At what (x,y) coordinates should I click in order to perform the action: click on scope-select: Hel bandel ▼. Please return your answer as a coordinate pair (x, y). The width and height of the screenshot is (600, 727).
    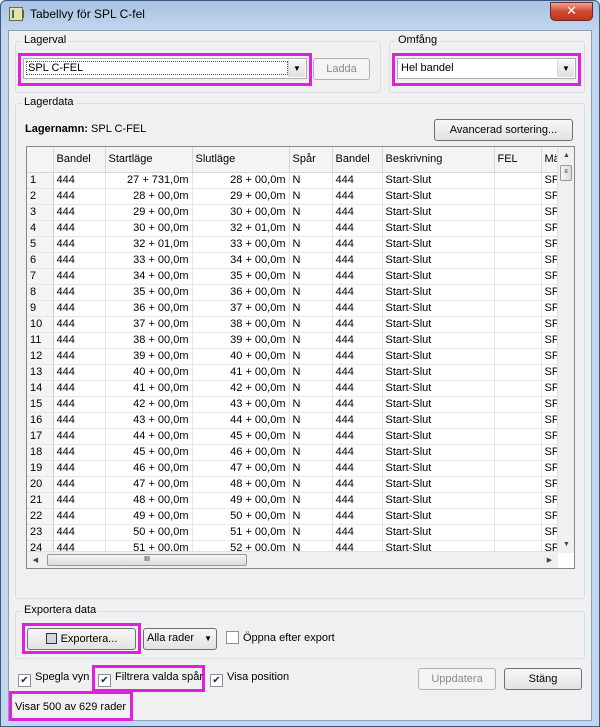
    Looking at the image, I should click on (486, 68).